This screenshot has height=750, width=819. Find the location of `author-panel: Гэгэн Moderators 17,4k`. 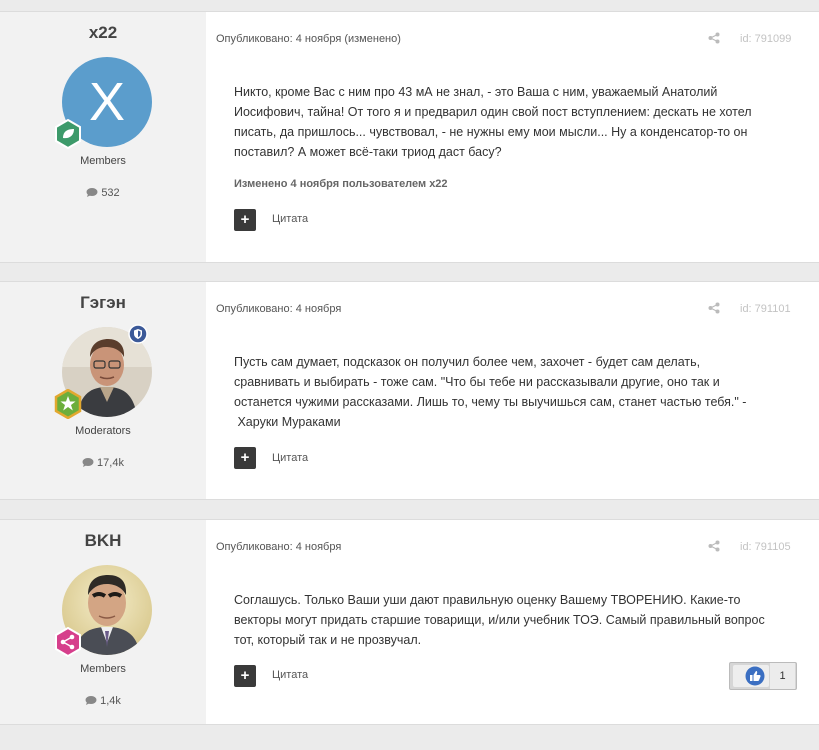

author-panel: Гэгэн Moderators 17,4k is located at coordinates (103, 390).